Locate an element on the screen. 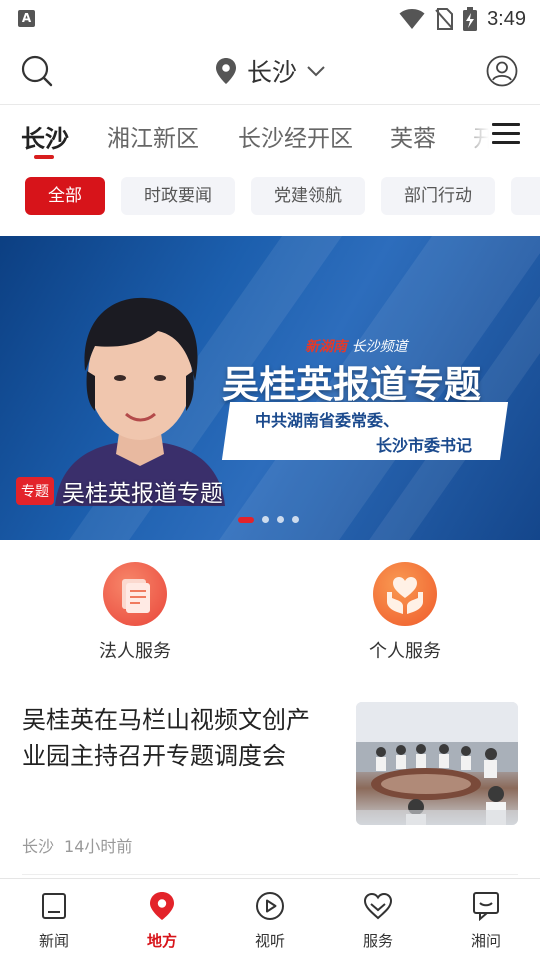 The image size is (540, 960). carousel-indicator is located at coordinates (268, 519).